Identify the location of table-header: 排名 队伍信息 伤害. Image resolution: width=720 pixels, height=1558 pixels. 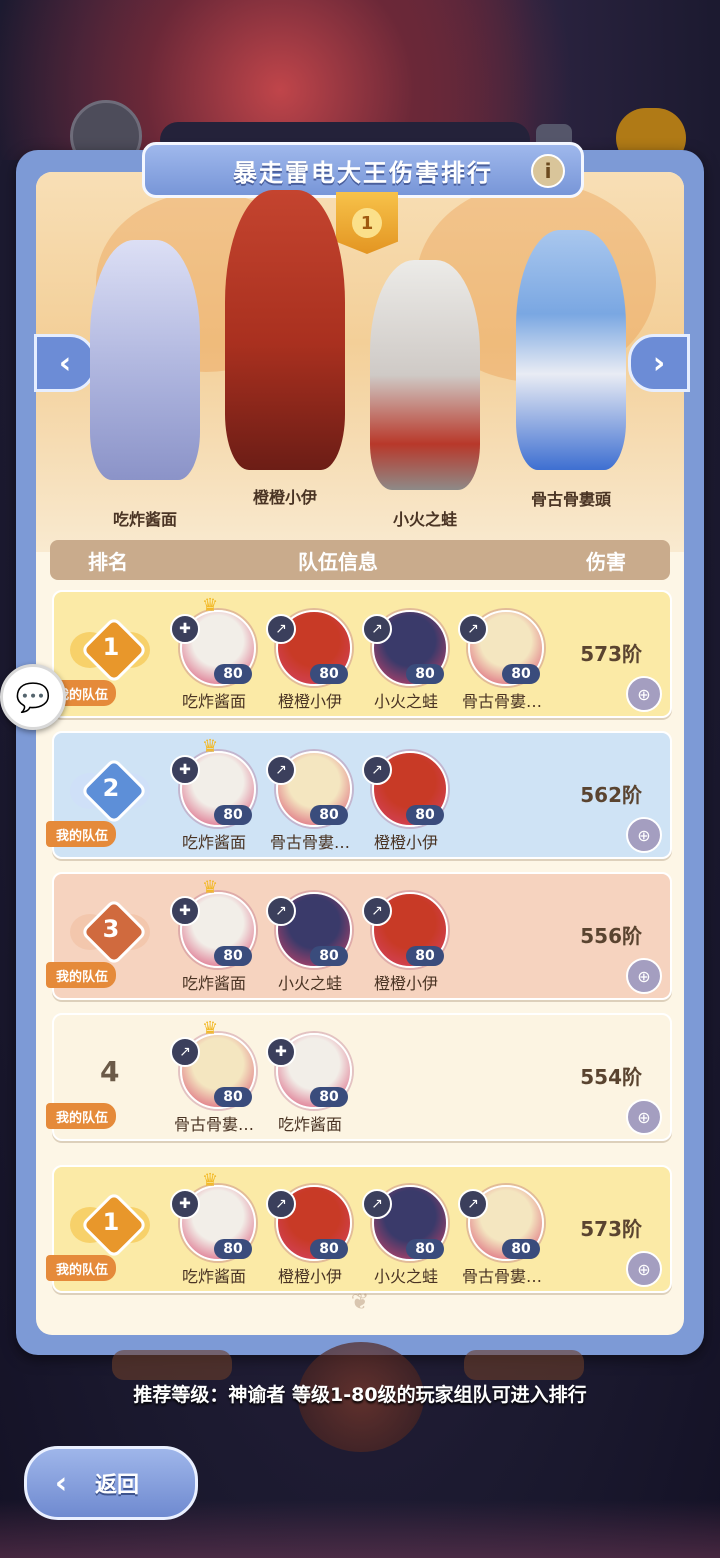
(360, 560).